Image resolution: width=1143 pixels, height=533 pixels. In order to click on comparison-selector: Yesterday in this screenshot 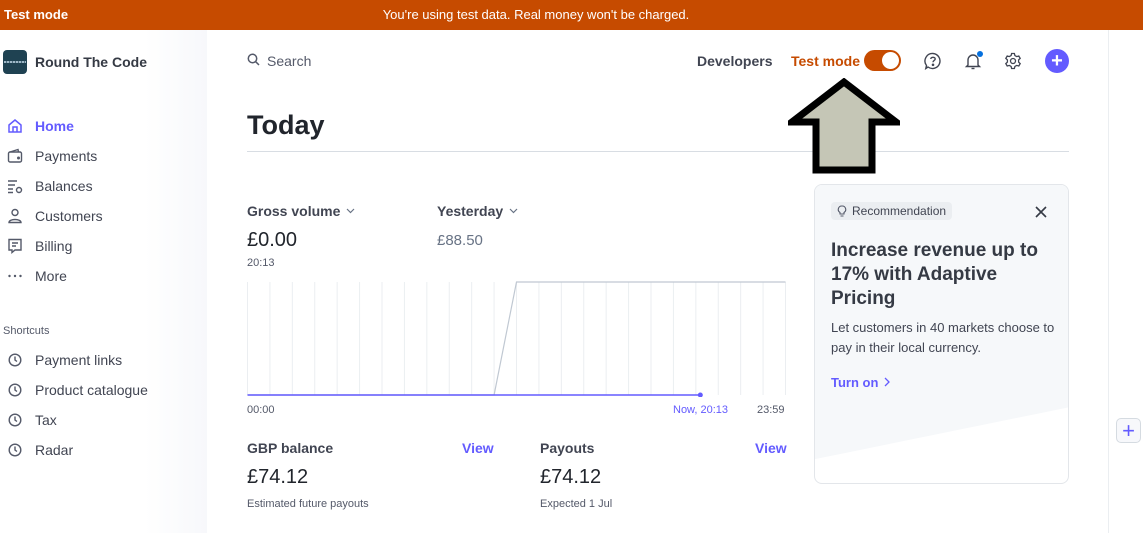, I will do `click(477, 211)`.